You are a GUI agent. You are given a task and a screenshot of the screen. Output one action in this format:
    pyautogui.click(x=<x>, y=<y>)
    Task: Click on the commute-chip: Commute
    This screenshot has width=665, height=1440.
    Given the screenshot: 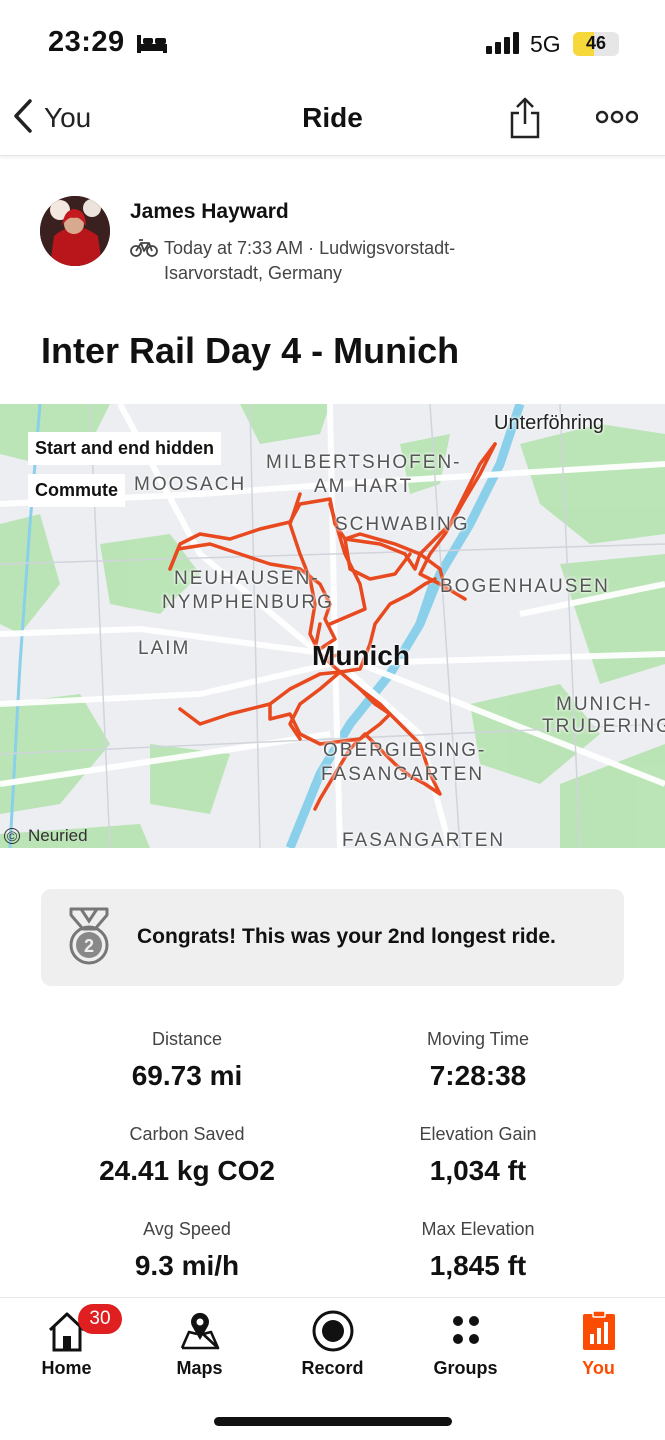 What is the action you would take?
    pyautogui.click(x=77, y=490)
    